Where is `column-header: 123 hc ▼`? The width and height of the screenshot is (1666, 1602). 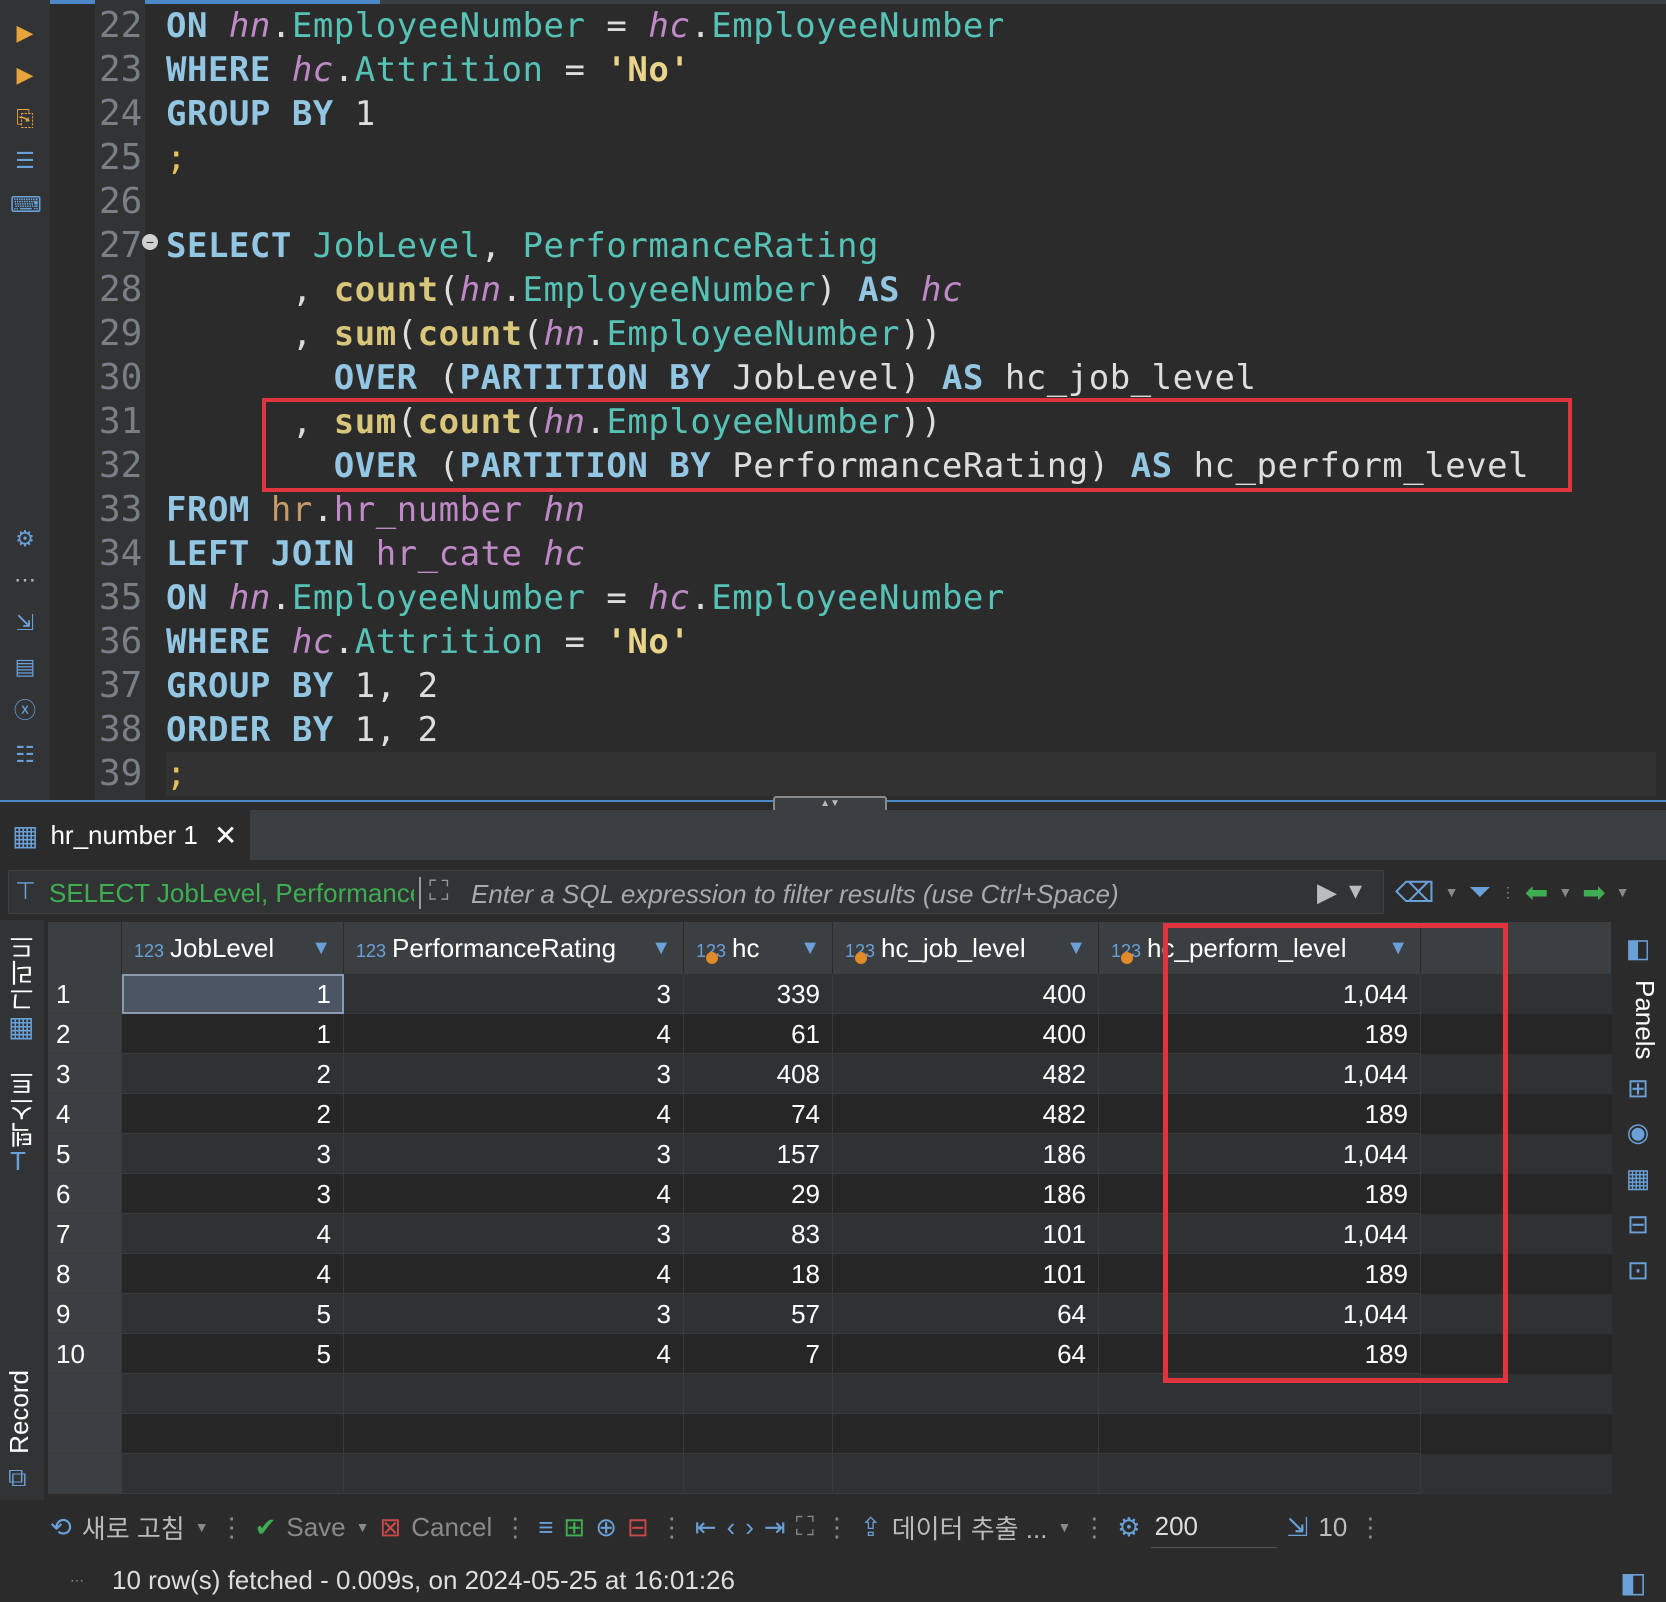
column-header: 123 hc ▼ is located at coordinates (758, 948).